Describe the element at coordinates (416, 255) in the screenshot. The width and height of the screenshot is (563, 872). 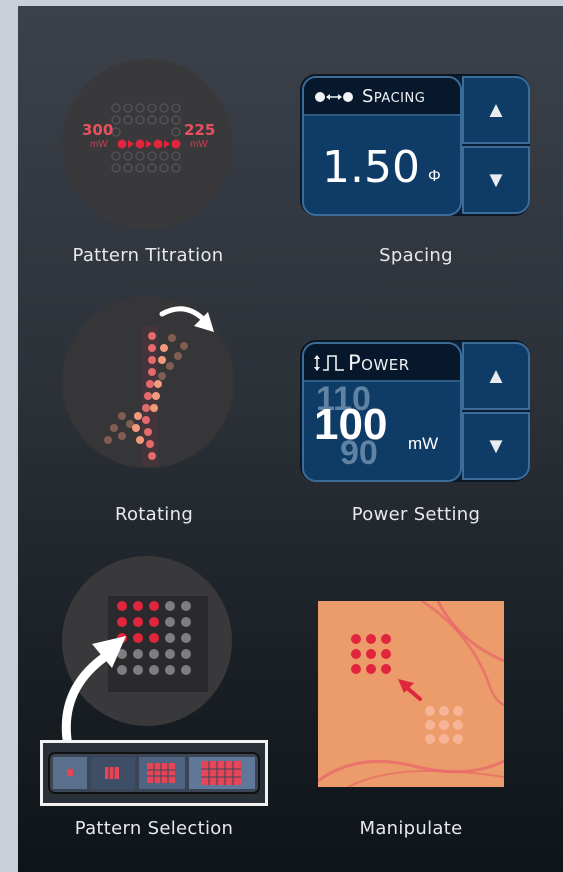
I see `spacing-caption: Spacing` at that location.